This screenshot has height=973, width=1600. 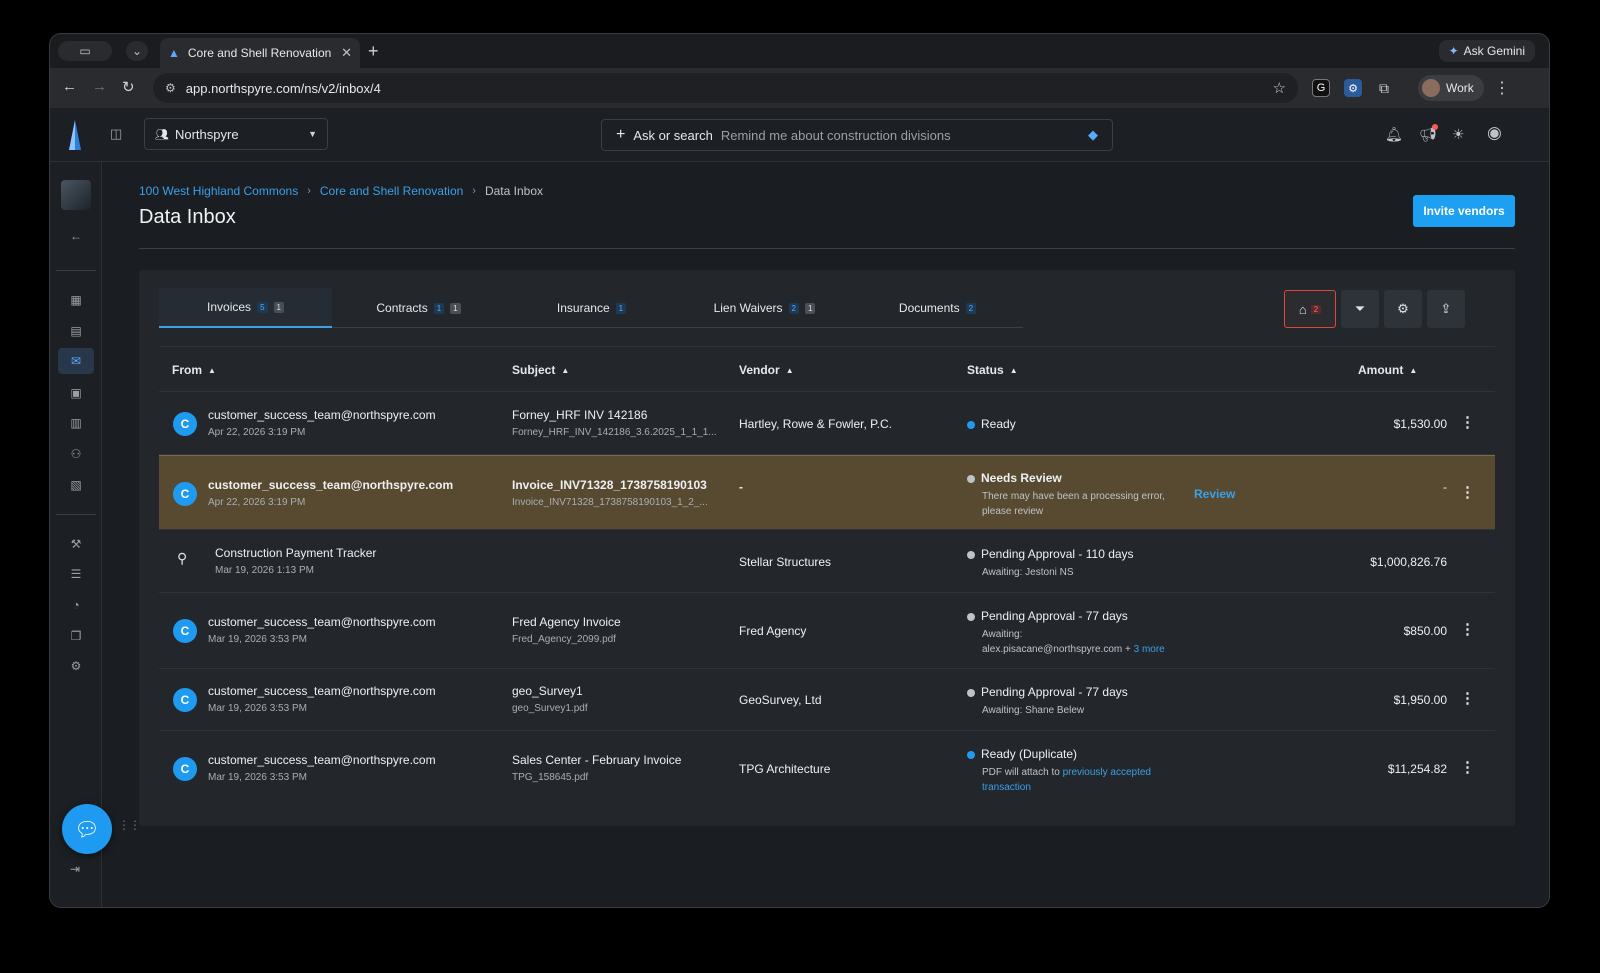 I want to click on settings-button: ⚙, so click(x=1403, y=309).